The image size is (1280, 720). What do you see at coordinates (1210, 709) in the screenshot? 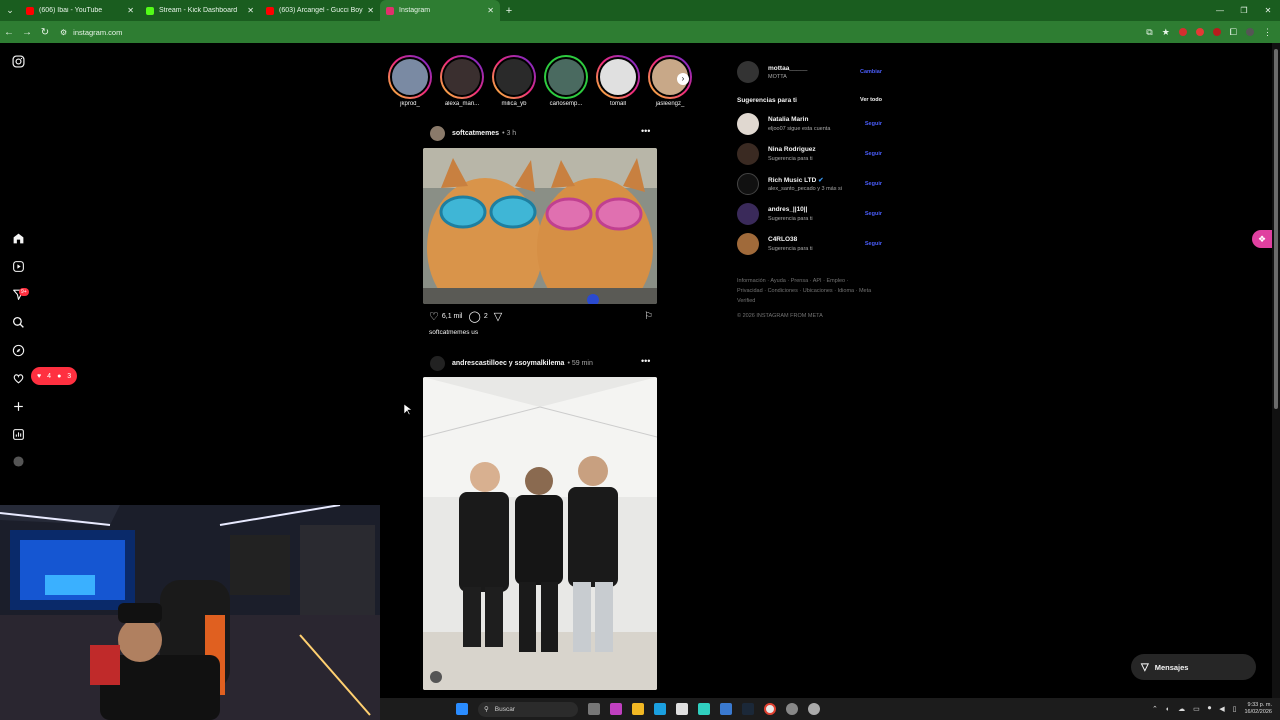
I see `microphone-icon: ⏺` at bounding box center [1210, 709].